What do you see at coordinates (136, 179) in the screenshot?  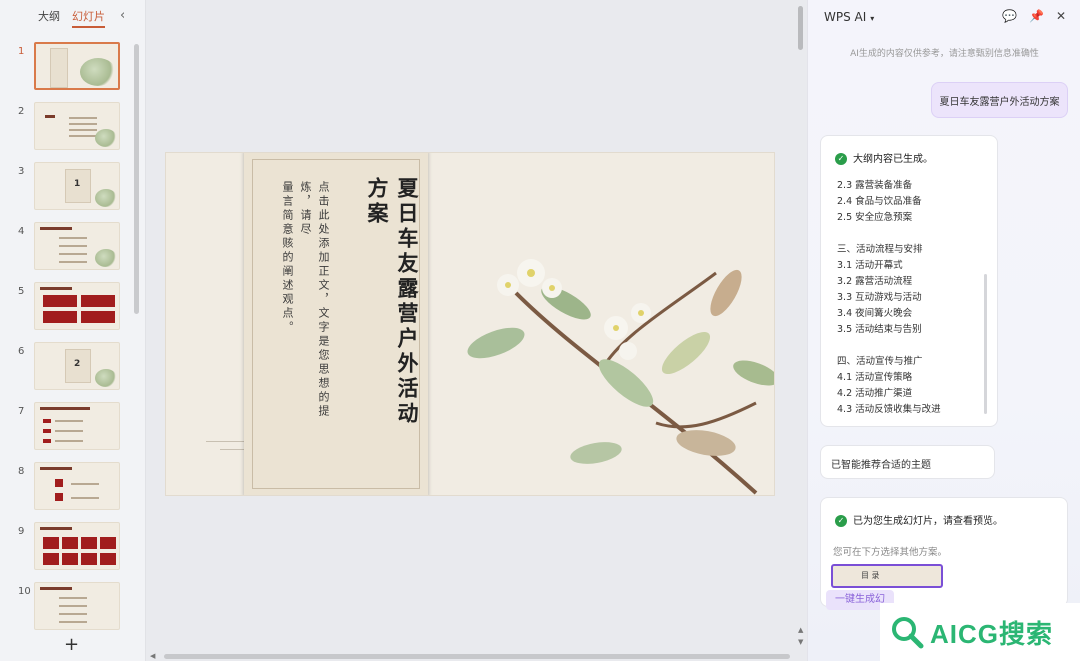 I see `thumbnail-scrollbar` at bounding box center [136, 179].